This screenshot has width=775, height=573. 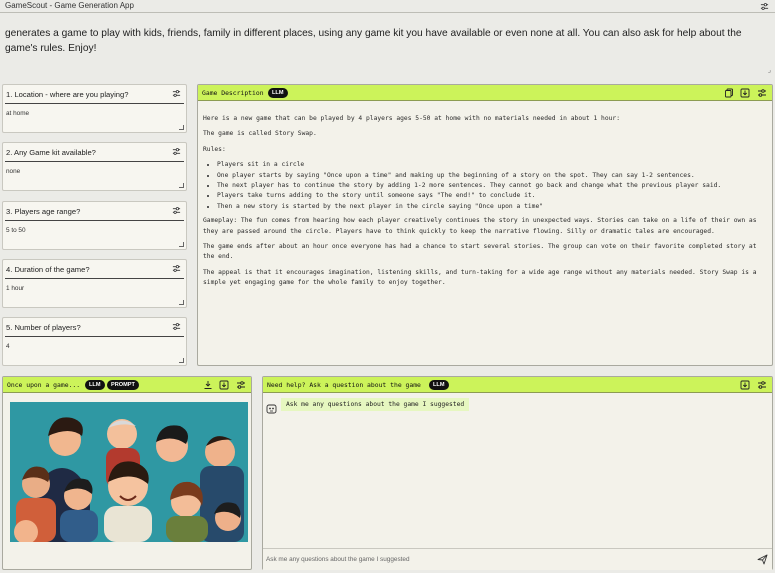 I want to click on panel-header: Once upon a game... LLM PROMPT, so click(x=127, y=385).